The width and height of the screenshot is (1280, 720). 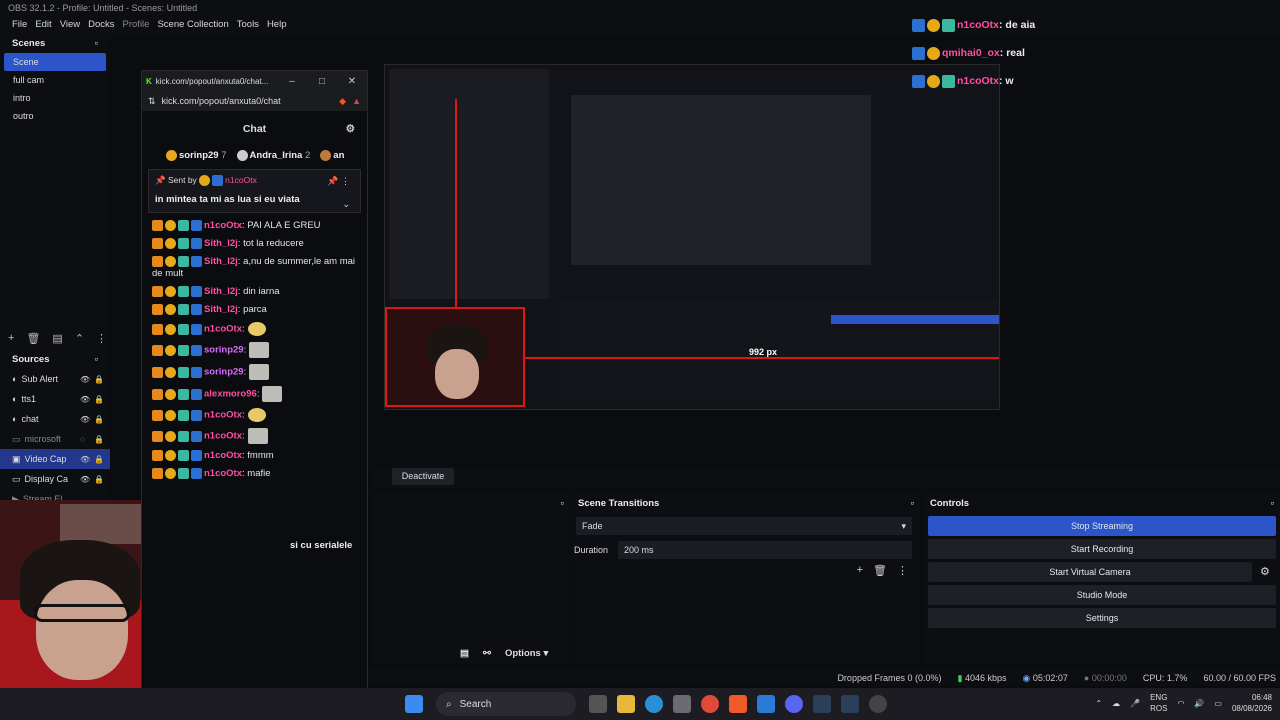 I want to click on menu-tools: Tools, so click(x=248, y=25).